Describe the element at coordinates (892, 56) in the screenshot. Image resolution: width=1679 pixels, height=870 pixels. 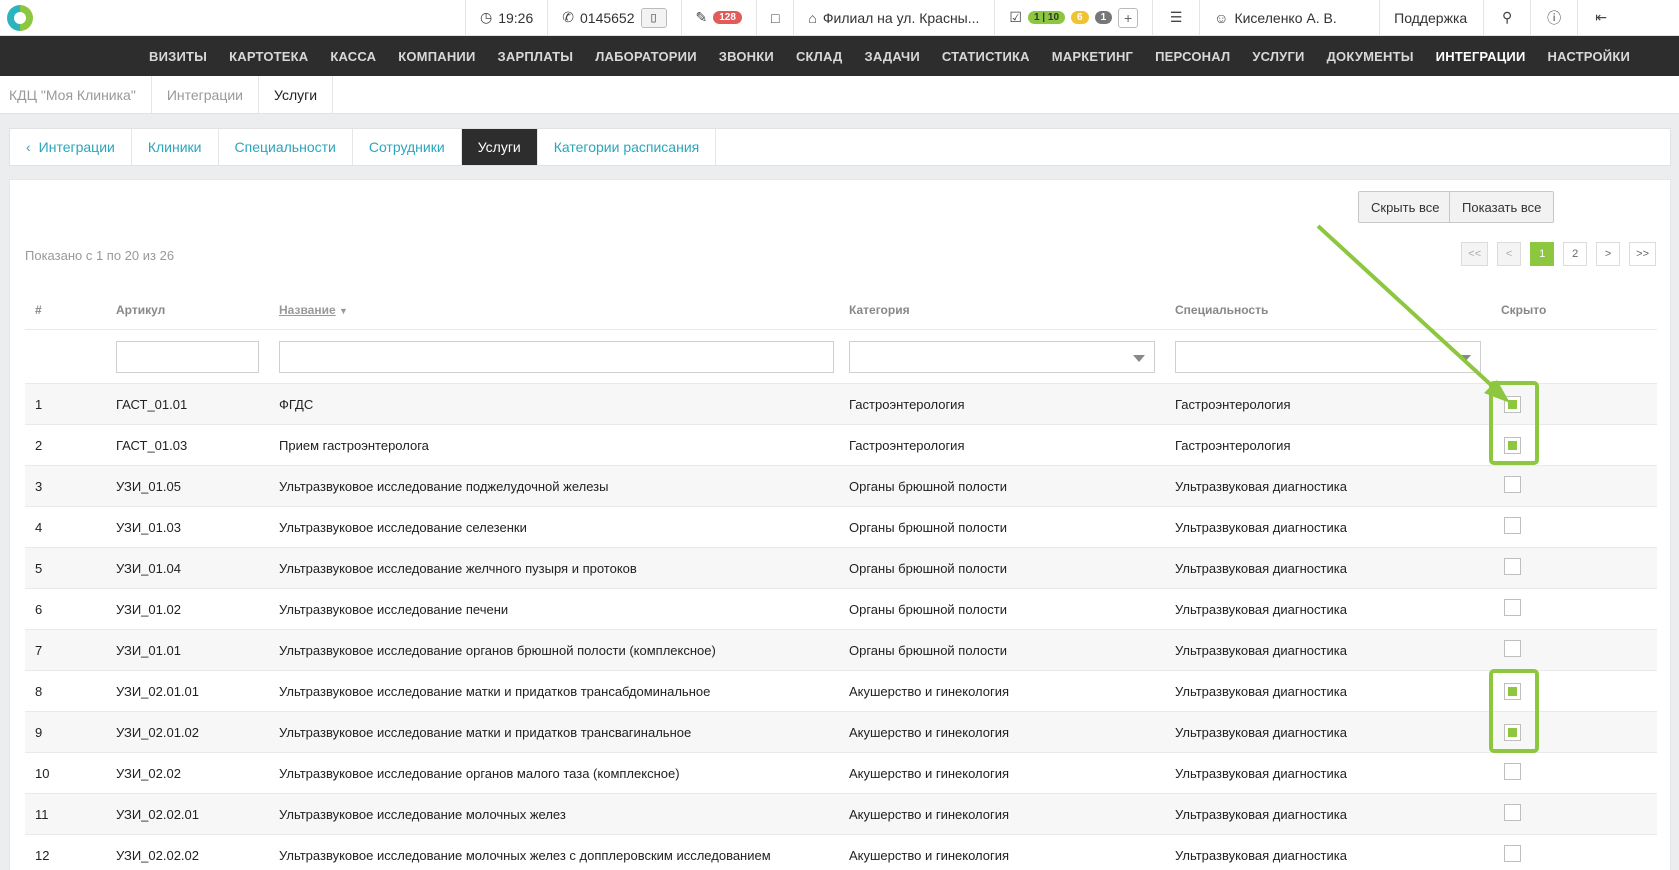
I see `nav-item-8: ЗАДАЧИ` at that location.